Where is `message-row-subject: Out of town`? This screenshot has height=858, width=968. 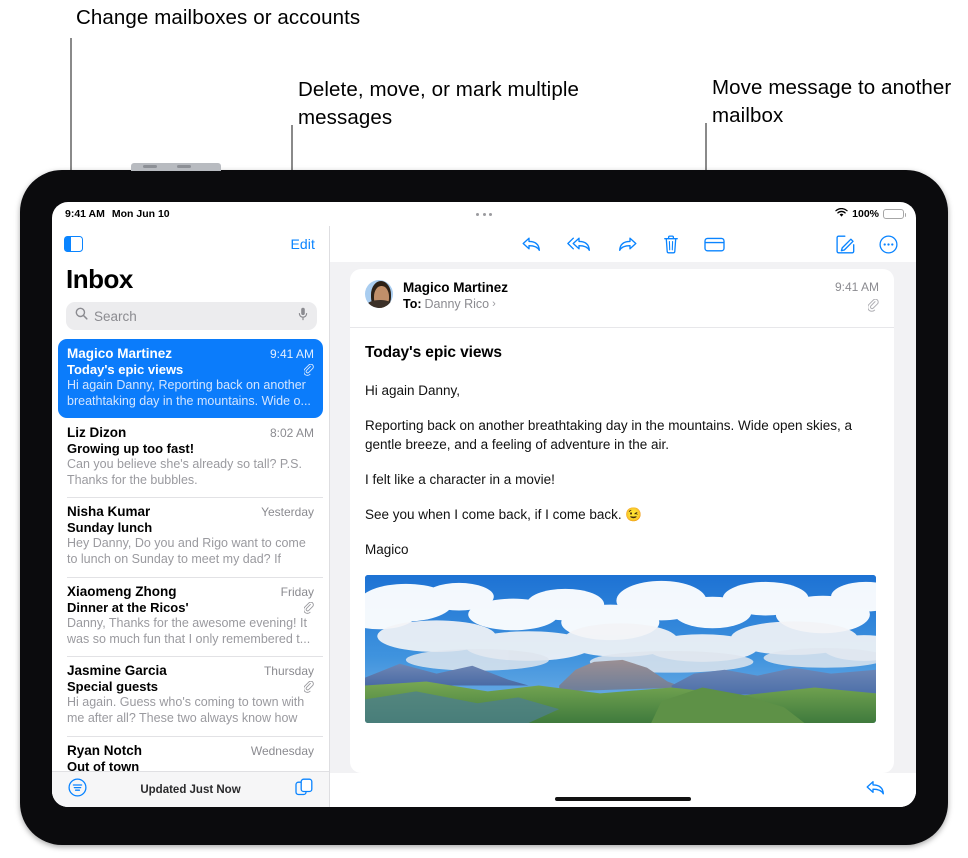 message-row-subject: Out of town is located at coordinates (190, 765).